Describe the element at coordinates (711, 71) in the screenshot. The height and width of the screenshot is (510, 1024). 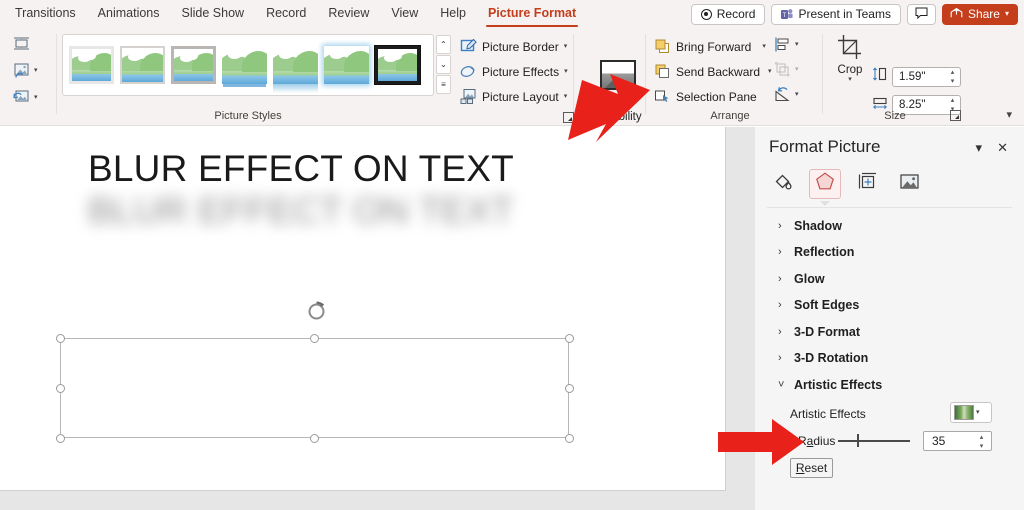
I see `send-backward-button: Send Backward ▾` at that location.